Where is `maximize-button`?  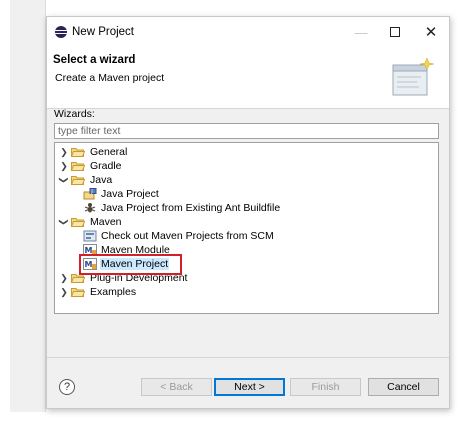 maximize-button is located at coordinates (395, 32).